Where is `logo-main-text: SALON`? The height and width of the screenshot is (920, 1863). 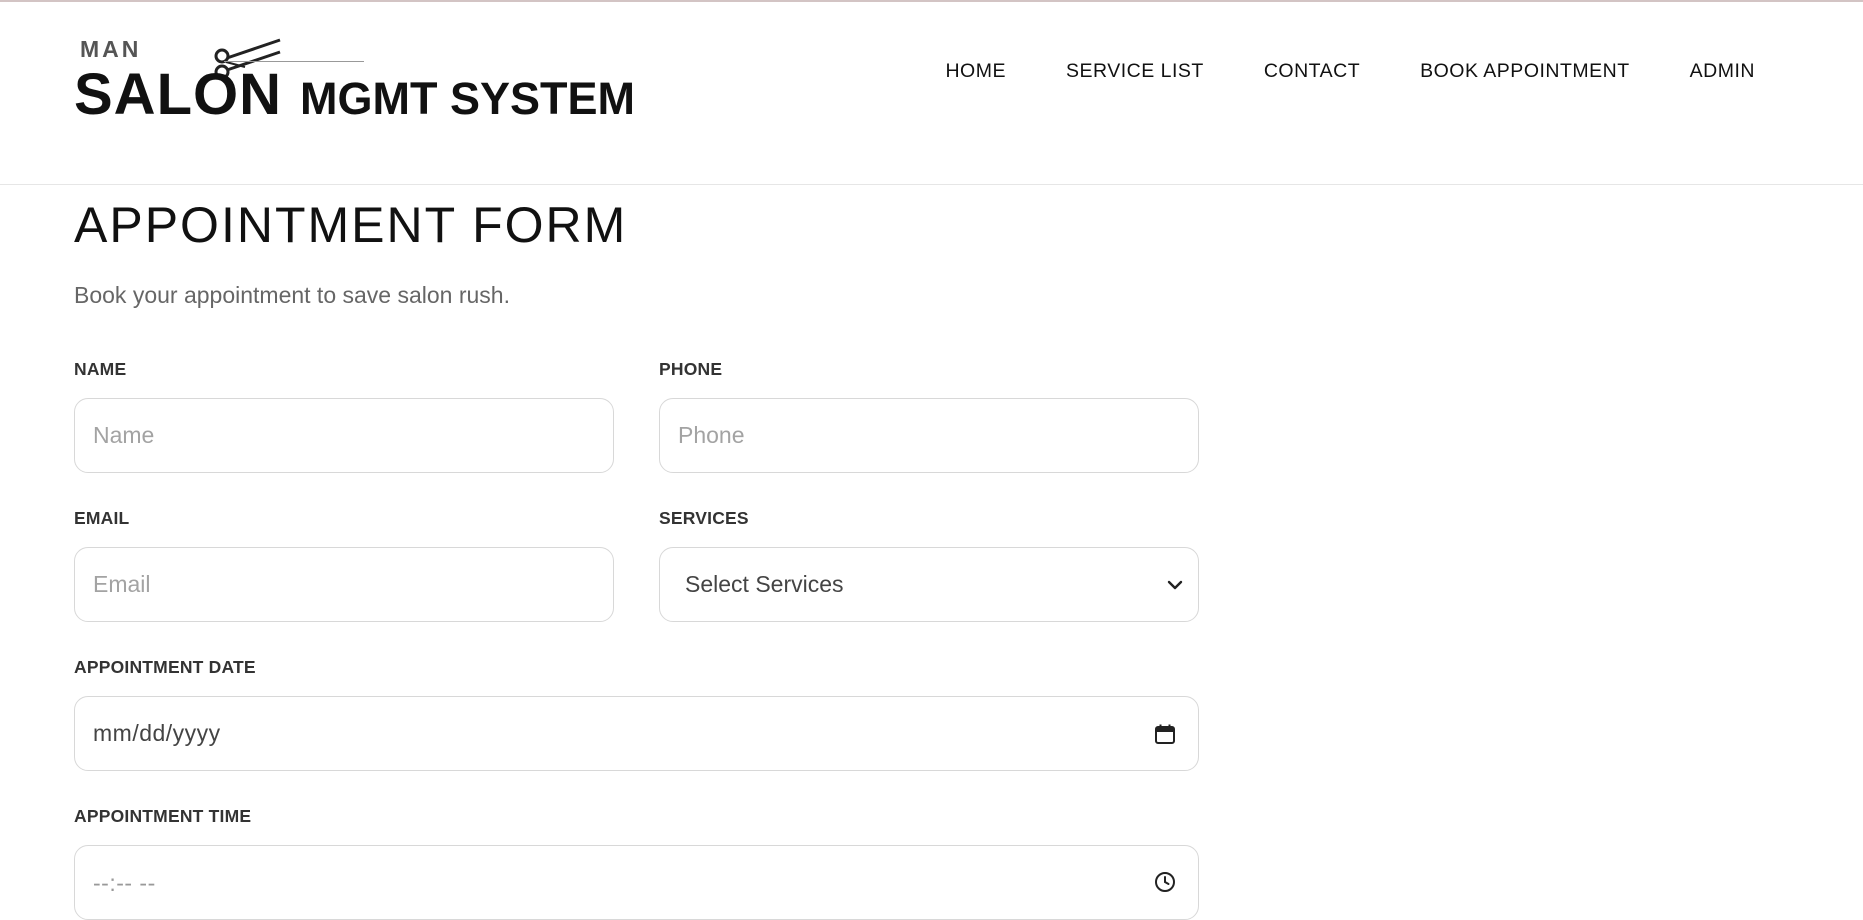
logo-main-text: SALON is located at coordinates (178, 94).